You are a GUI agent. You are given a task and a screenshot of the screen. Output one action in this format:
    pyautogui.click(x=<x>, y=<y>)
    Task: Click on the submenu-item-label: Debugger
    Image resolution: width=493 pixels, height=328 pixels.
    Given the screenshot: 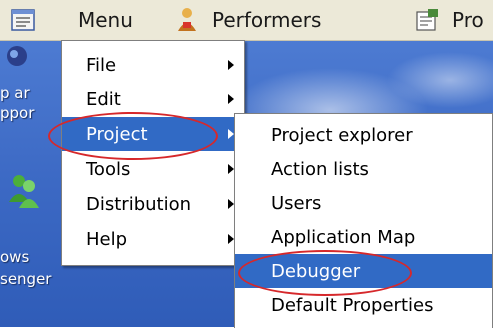 What is the action you would take?
    pyautogui.click(x=316, y=271)
    